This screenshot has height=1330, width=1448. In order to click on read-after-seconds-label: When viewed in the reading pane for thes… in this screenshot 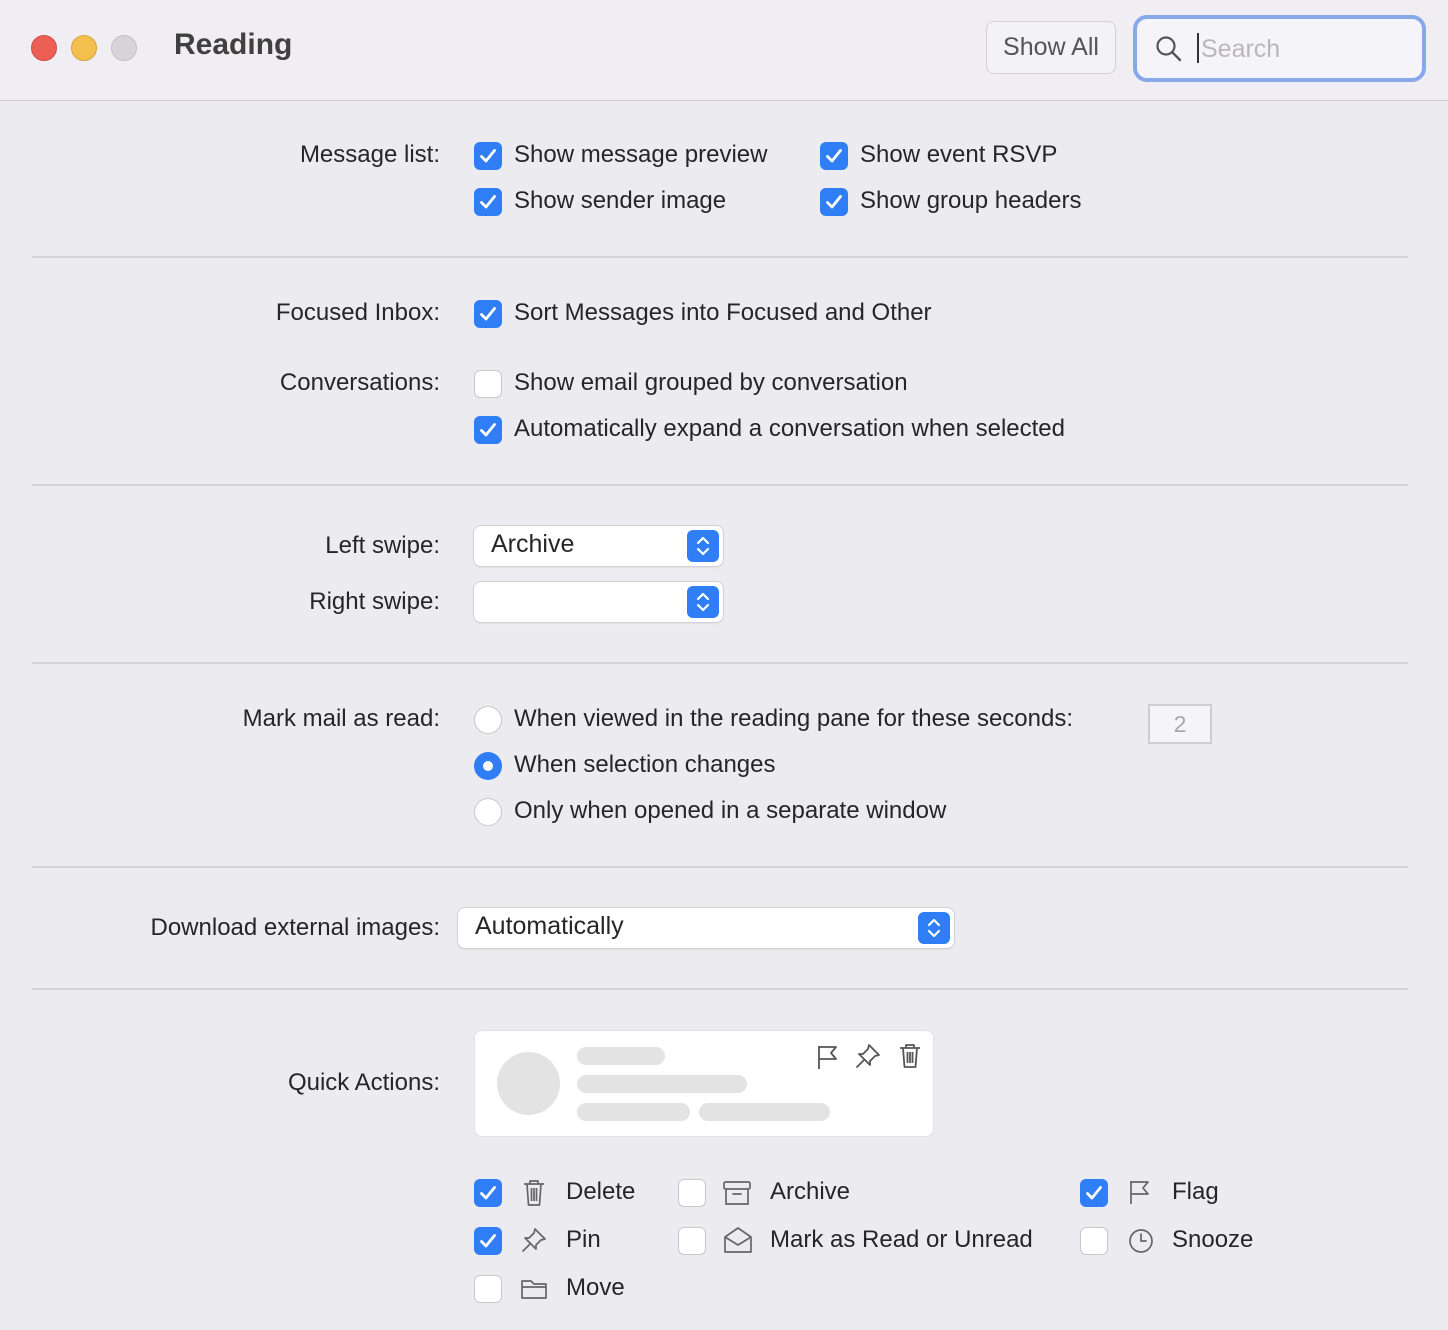, I will do `click(794, 718)`.